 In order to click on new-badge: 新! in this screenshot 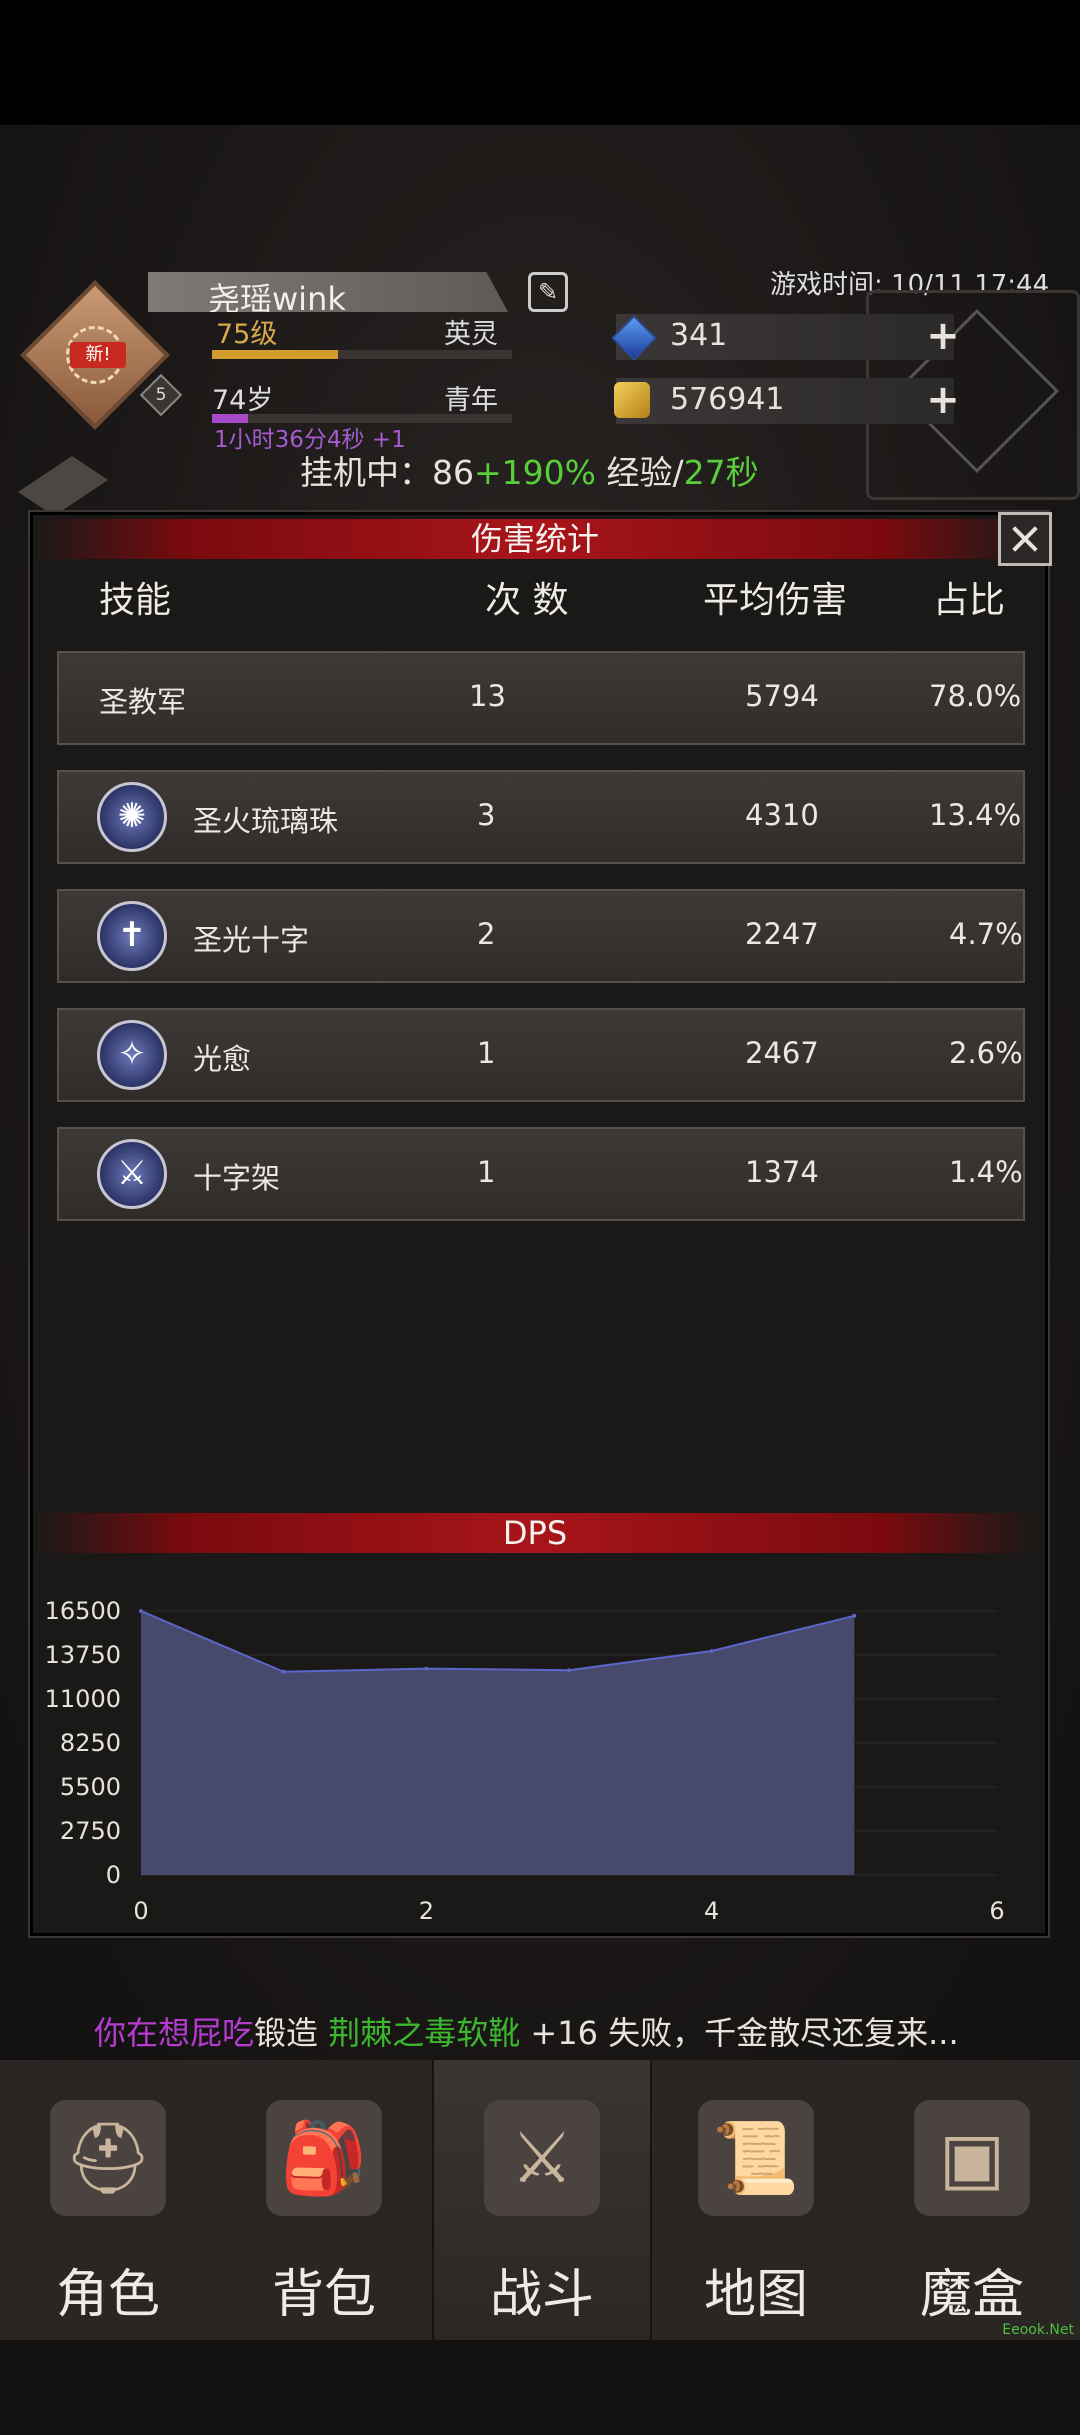, I will do `click(98, 355)`.